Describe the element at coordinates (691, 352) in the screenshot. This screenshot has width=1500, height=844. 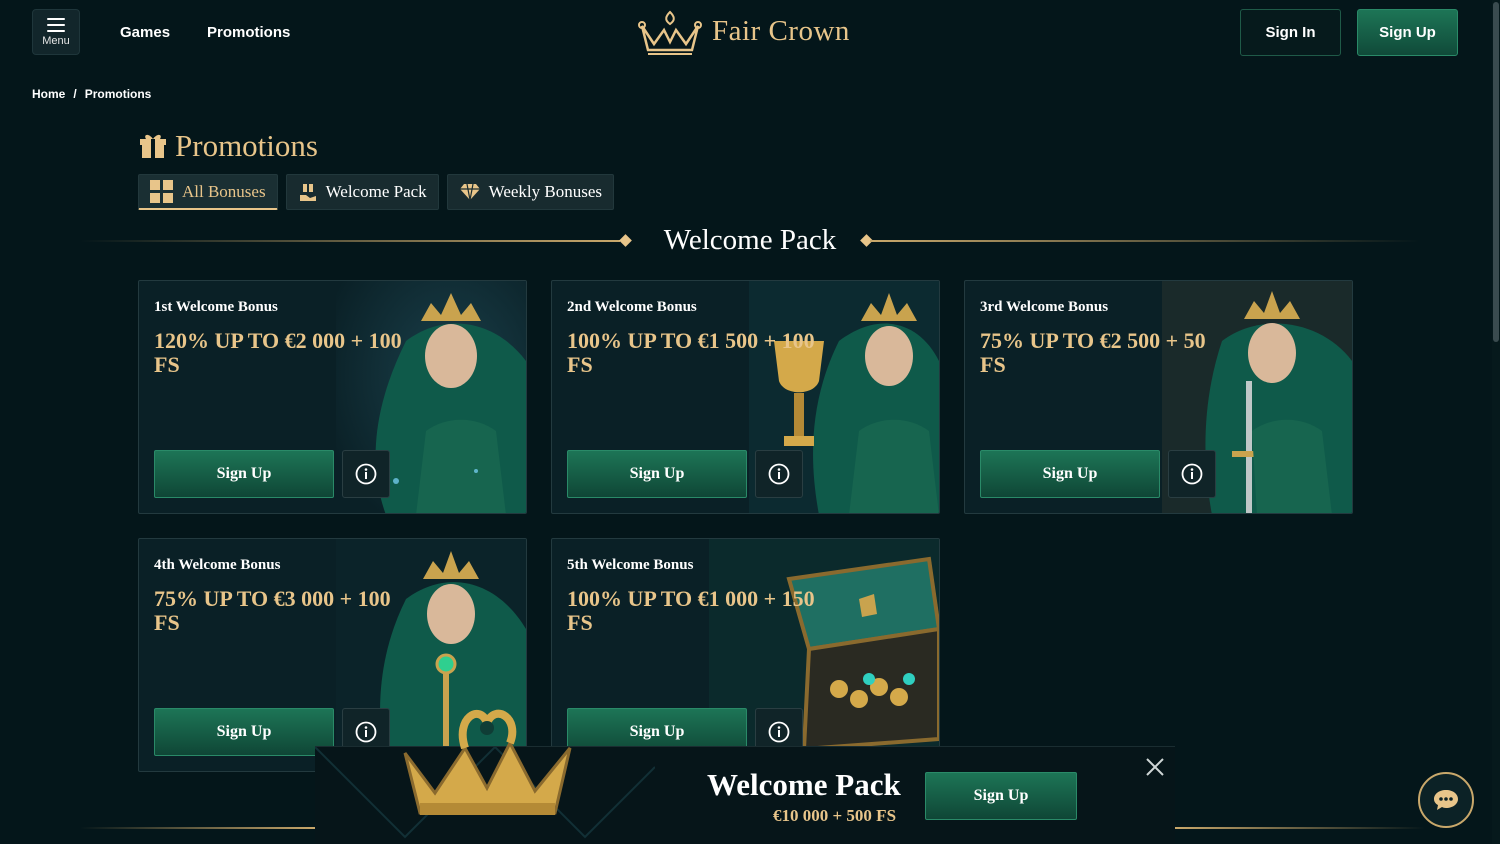
I see `bonus-offer: 100% UP TO €1 500 + 100 FS` at that location.